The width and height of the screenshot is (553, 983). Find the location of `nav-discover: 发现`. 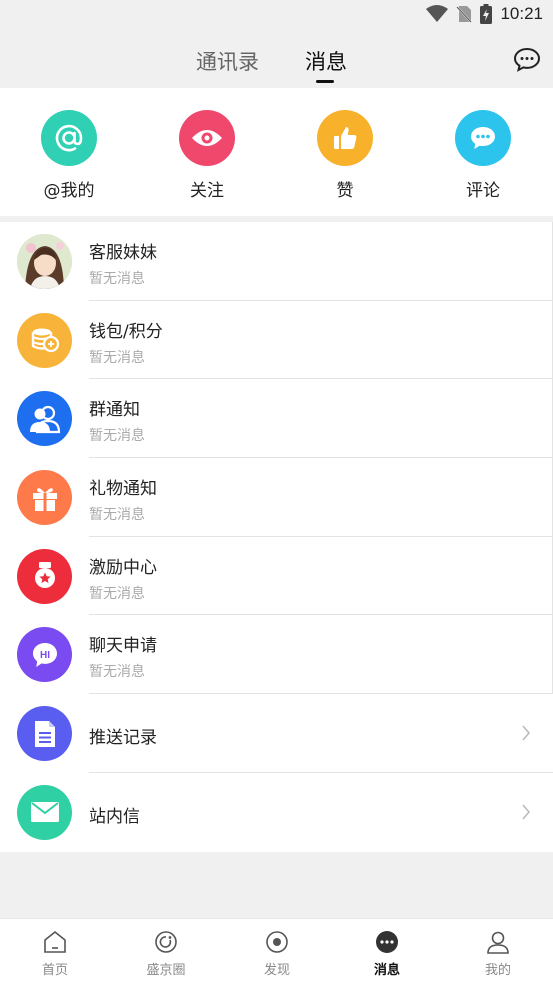

nav-discover: 发现 is located at coordinates (277, 953).